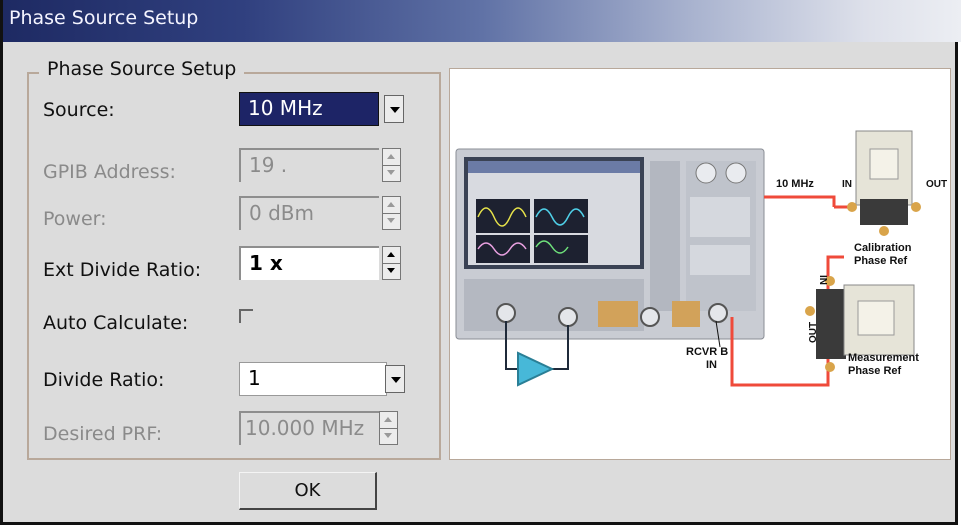 The image size is (964, 531). What do you see at coordinates (246, 316) in the screenshot?
I see `auto-calculate-checkbox` at bounding box center [246, 316].